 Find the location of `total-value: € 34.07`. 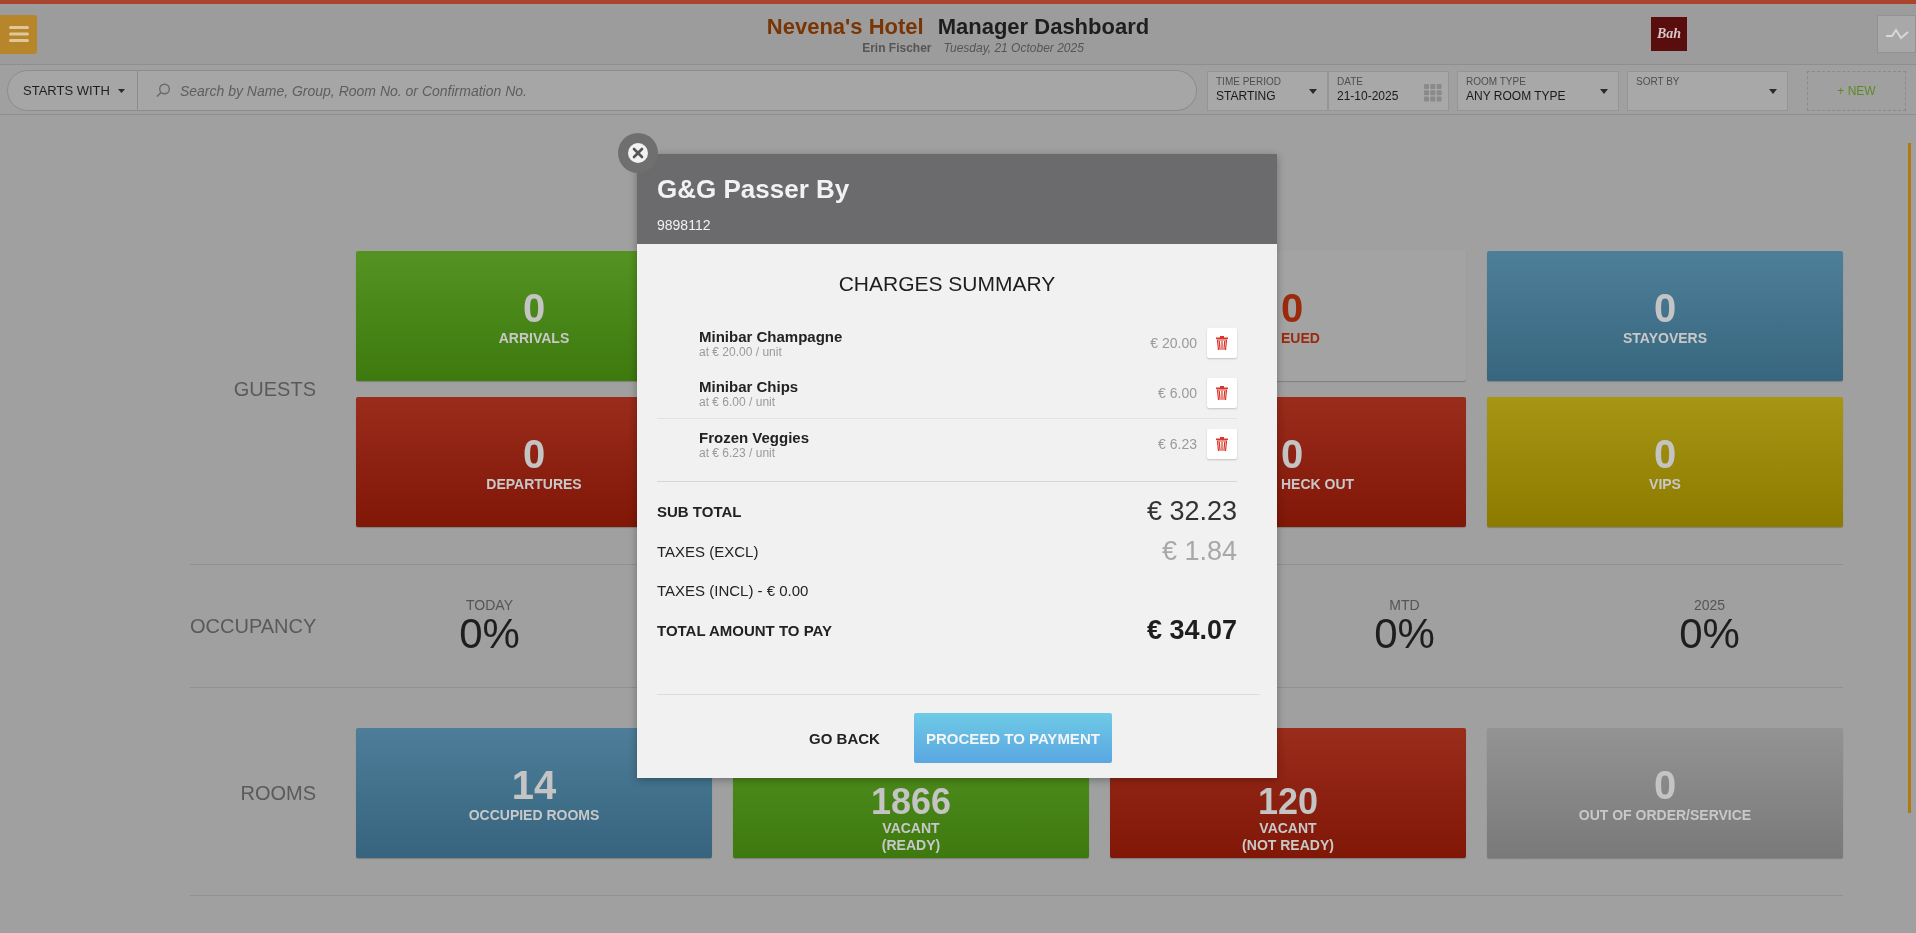

total-value: € 34.07 is located at coordinates (1191, 630).